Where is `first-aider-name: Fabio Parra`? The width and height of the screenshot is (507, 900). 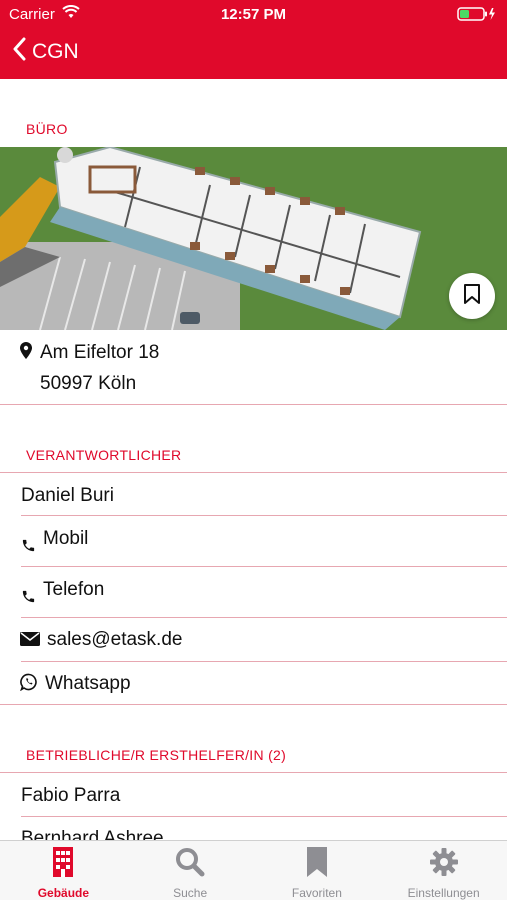 first-aider-name: Fabio Parra is located at coordinates (71, 795).